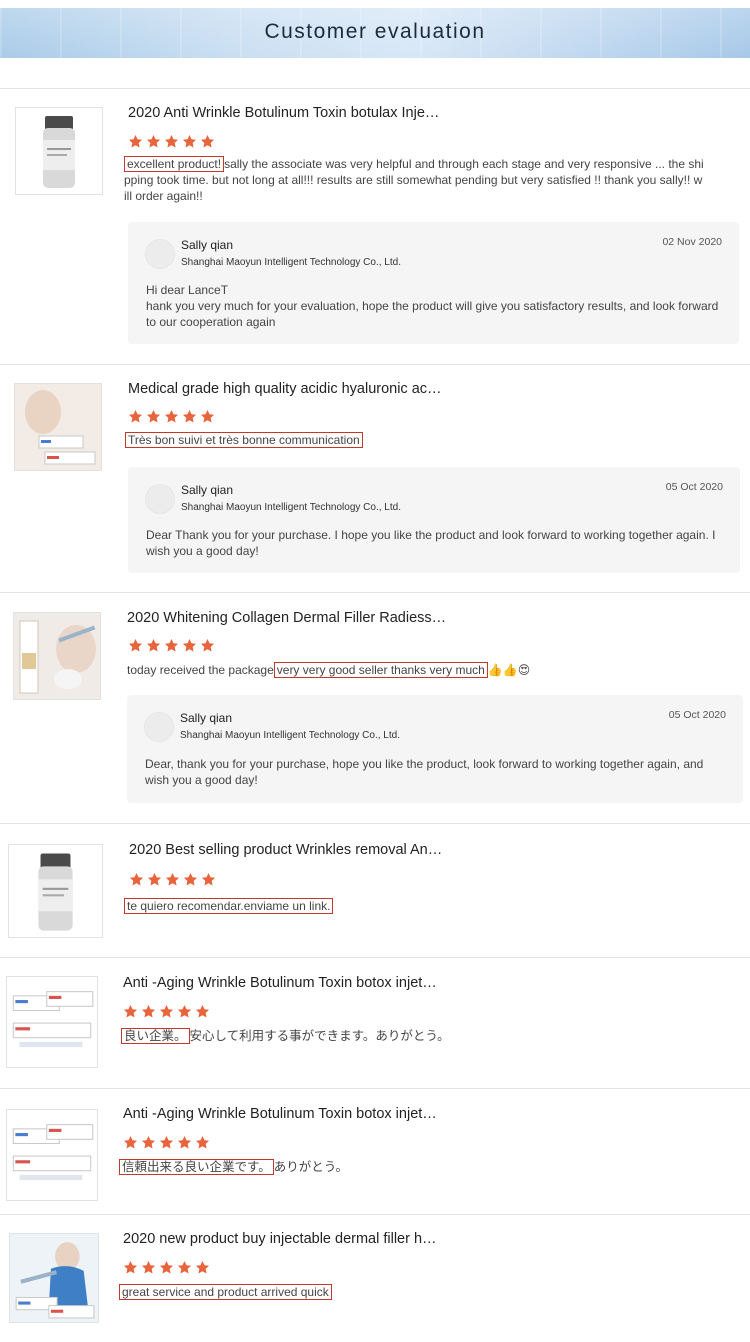 This screenshot has width=750, height=1342. What do you see at coordinates (509, 670) in the screenshot?
I see `comment-emoji: 👍👍😍` at bounding box center [509, 670].